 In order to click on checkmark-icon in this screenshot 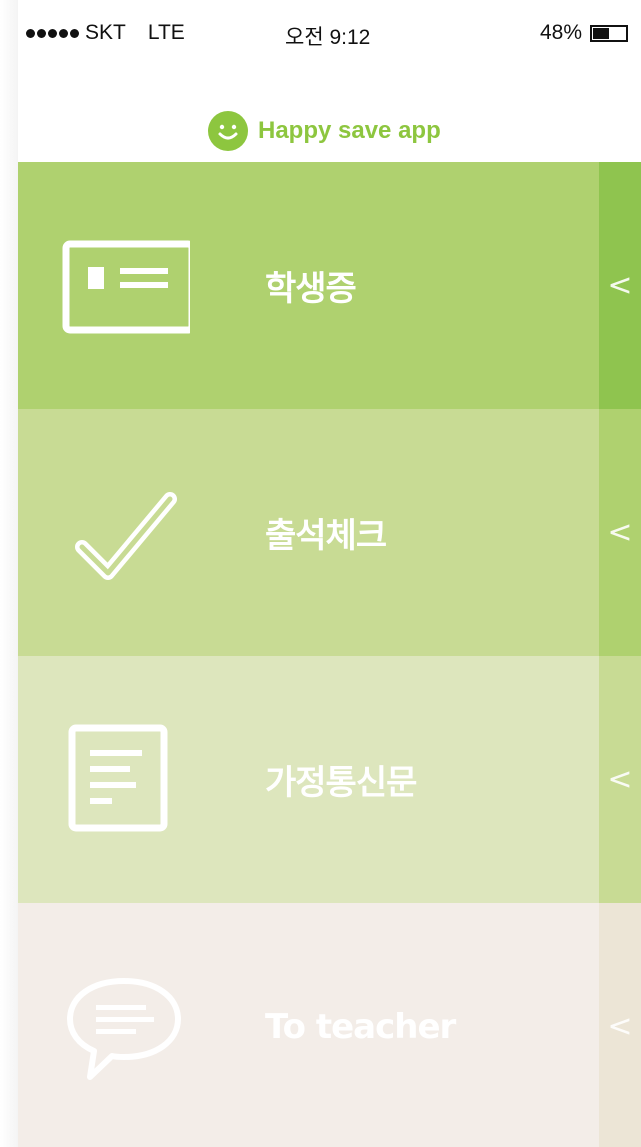, I will do `click(125, 534)`.